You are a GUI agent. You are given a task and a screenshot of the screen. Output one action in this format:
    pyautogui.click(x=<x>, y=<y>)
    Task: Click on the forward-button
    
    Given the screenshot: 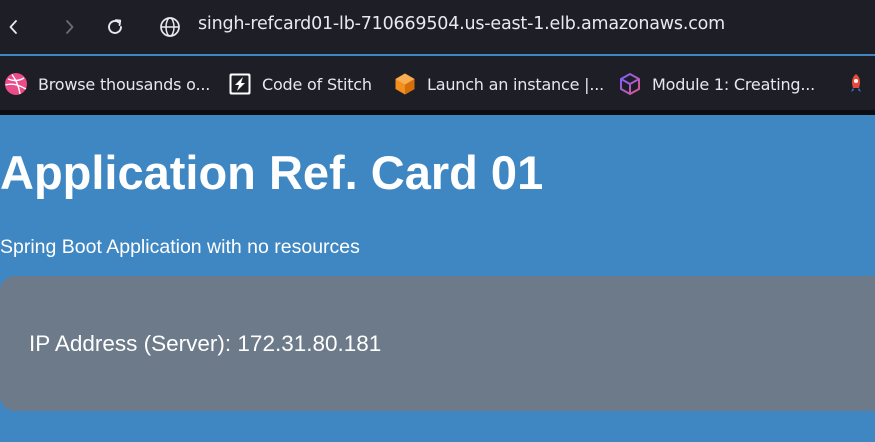 What is the action you would take?
    pyautogui.click(x=69, y=27)
    